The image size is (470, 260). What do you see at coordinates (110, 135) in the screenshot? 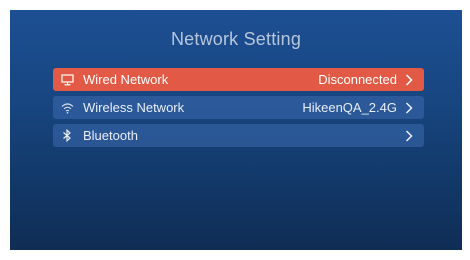
I see `menu-item-label: Bluetooth` at bounding box center [110, 135].